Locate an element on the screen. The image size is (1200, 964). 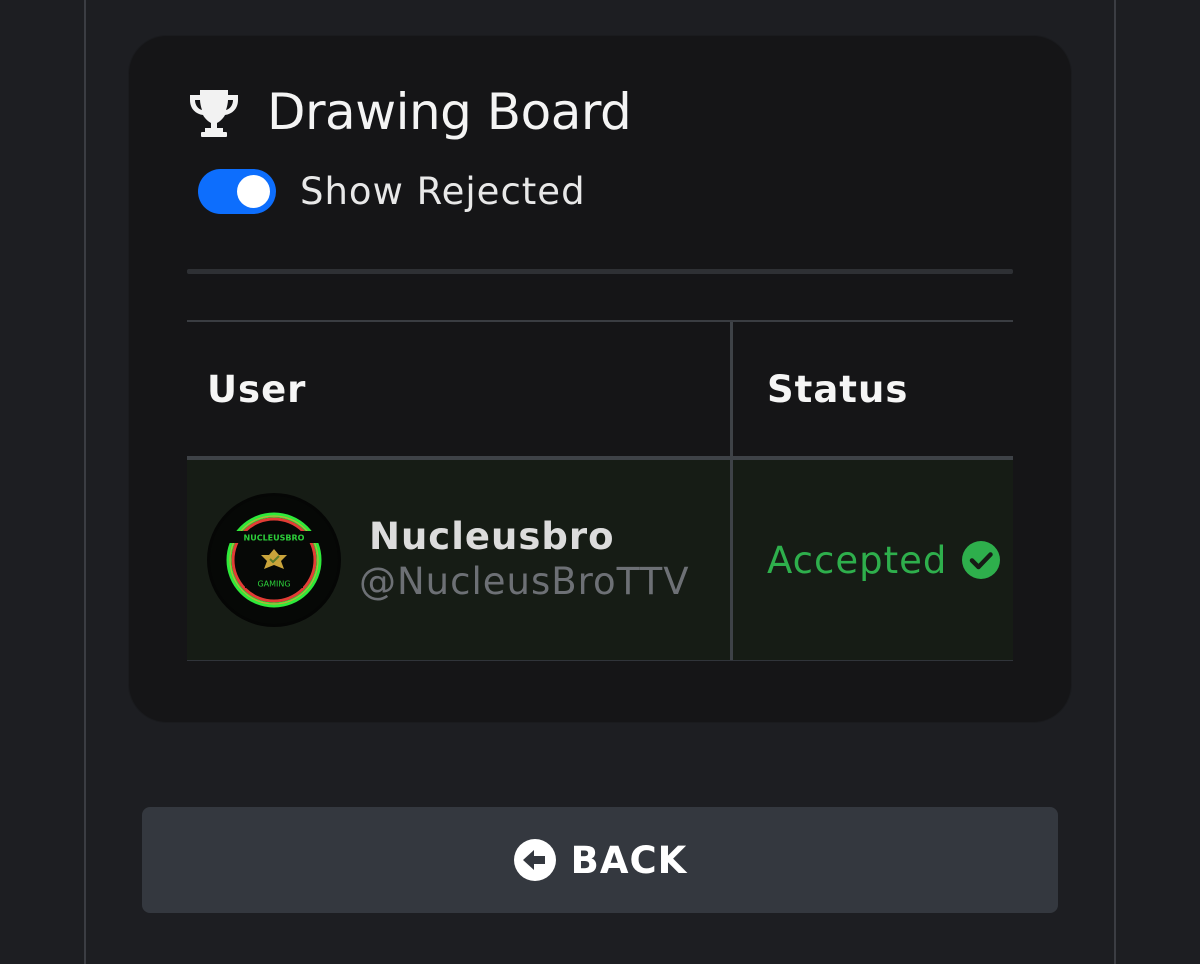
show-rejected-toggle is located at coordinates (237, 191).